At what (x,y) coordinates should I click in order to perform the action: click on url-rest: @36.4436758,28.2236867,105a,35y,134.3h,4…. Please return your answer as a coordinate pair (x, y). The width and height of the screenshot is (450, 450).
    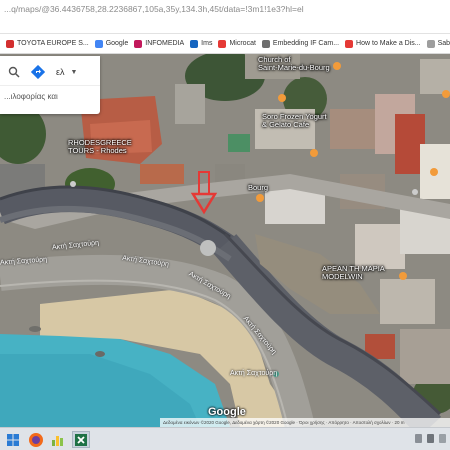
    Looking at the image, I should click on (172, 9).